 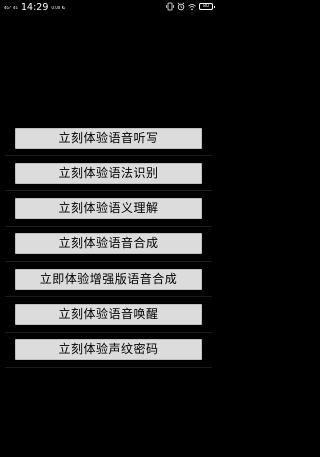 I want to click on menu-item-grammar-recognition: 立刻体验语法识别, so click(x=108, y=173).